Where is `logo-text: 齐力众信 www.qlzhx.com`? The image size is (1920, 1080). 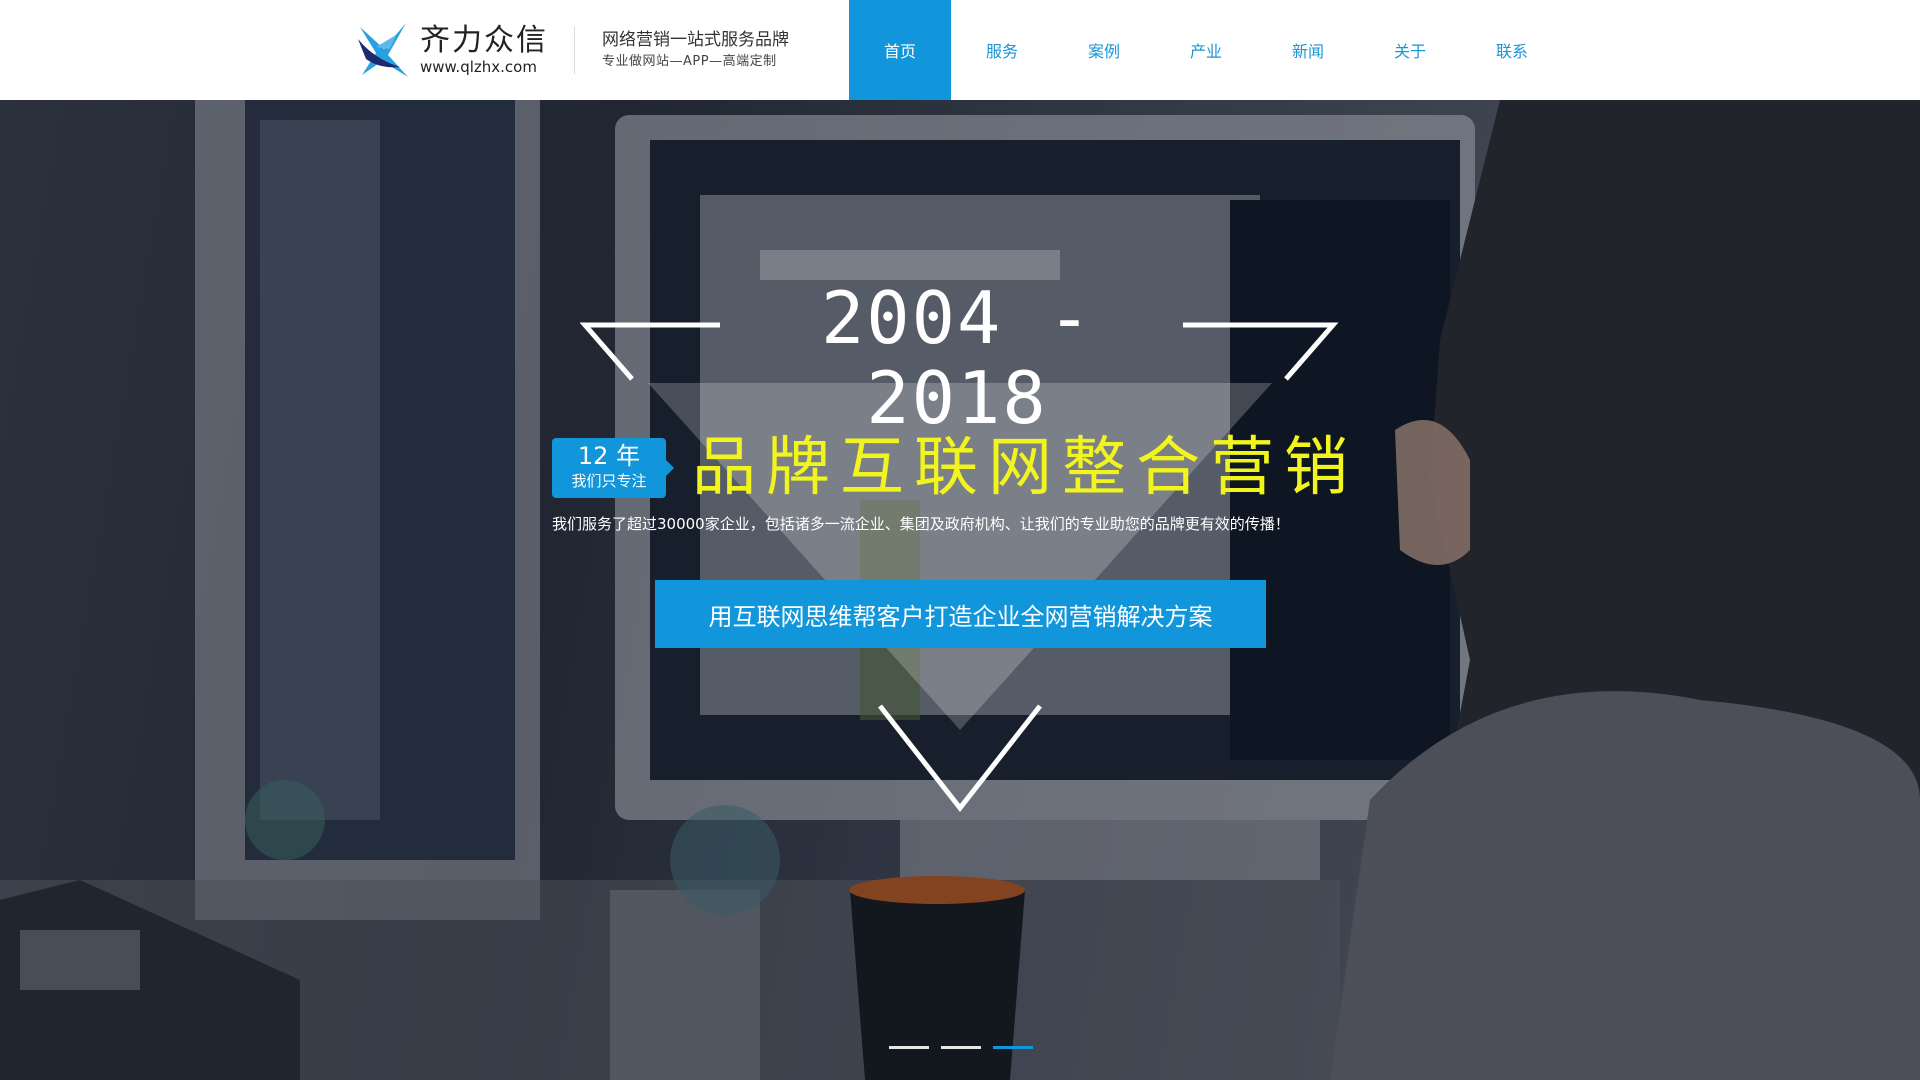
logo-text: 齐力众信 www.qlzhx.com is located at coordinates (484, 50).